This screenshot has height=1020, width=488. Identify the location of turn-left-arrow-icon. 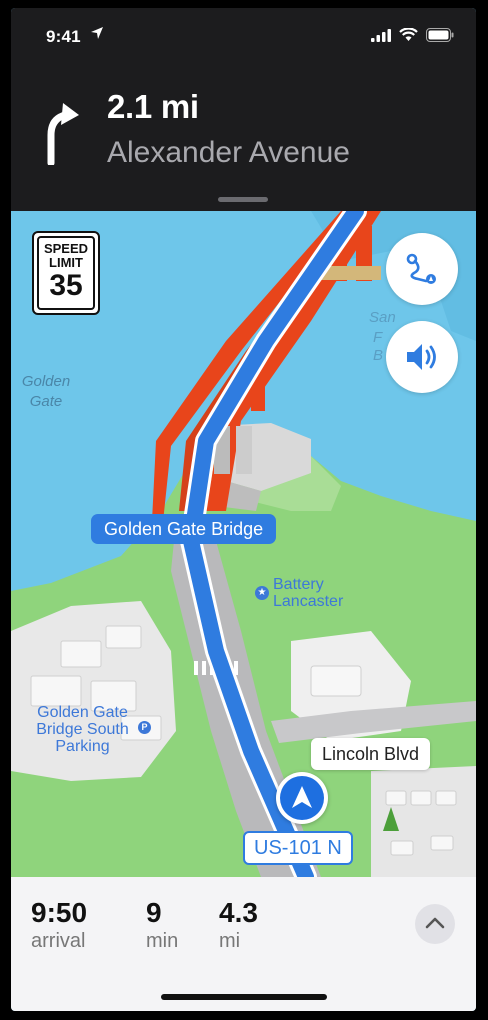
(63, 134).